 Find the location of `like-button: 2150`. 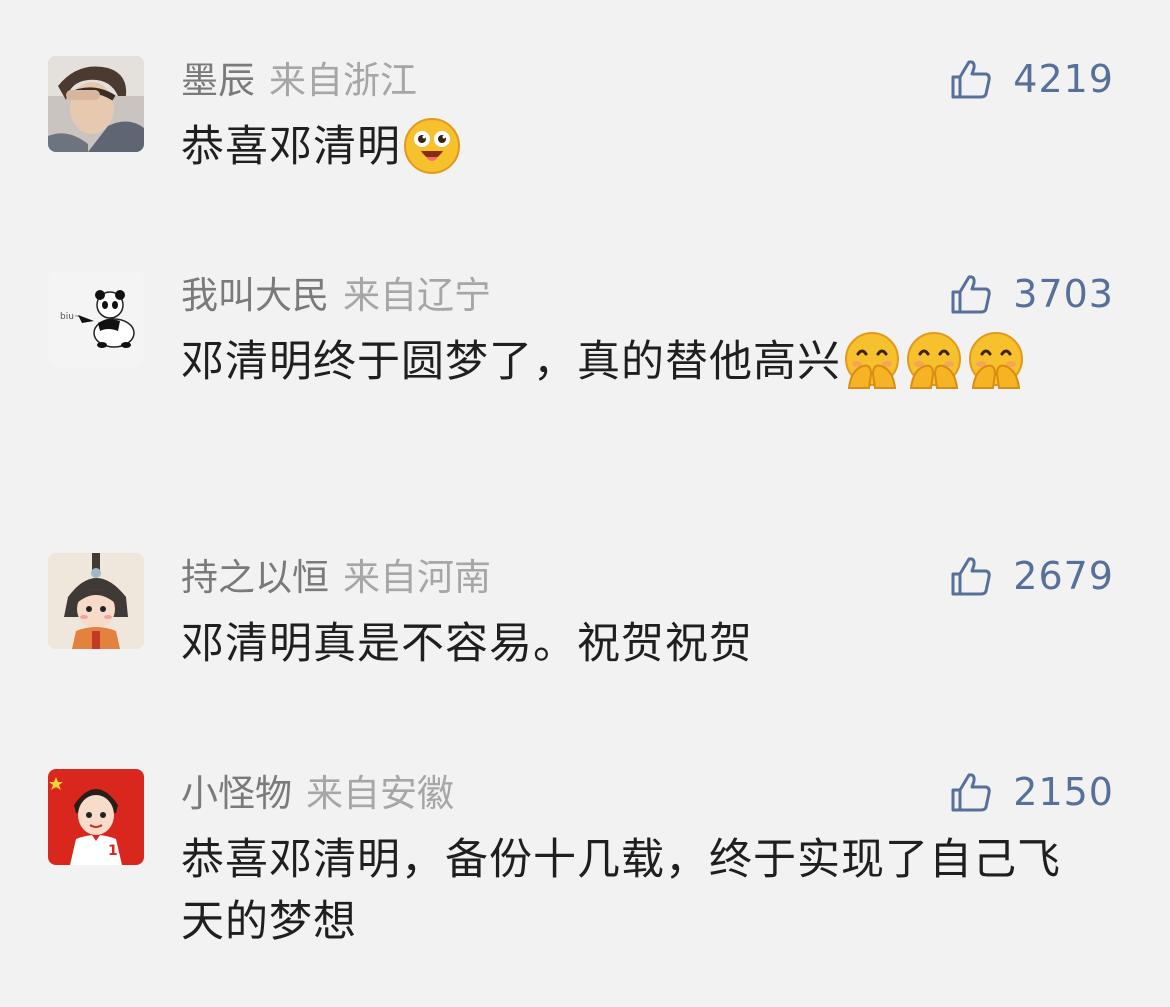

like-button: 2150 is located at coordinates (1031, 792).